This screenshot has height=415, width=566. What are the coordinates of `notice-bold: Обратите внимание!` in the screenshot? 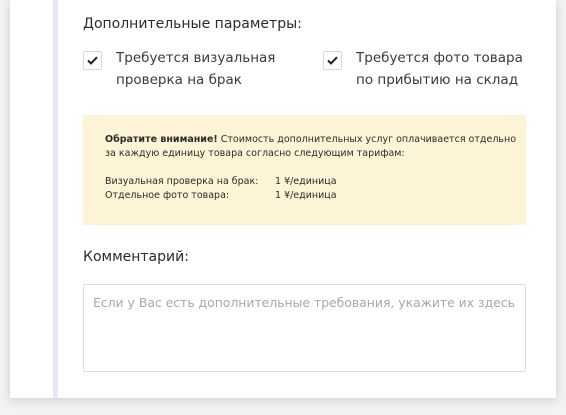 It's located at (161, 139).